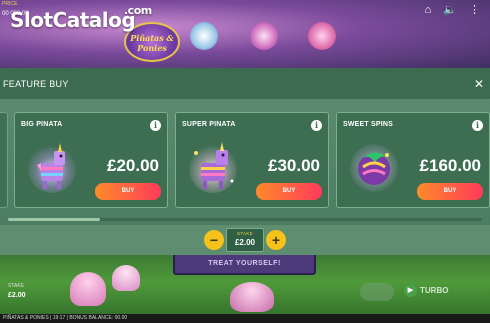  I want to click on turbo-icon: ▶, so click(410, 290).